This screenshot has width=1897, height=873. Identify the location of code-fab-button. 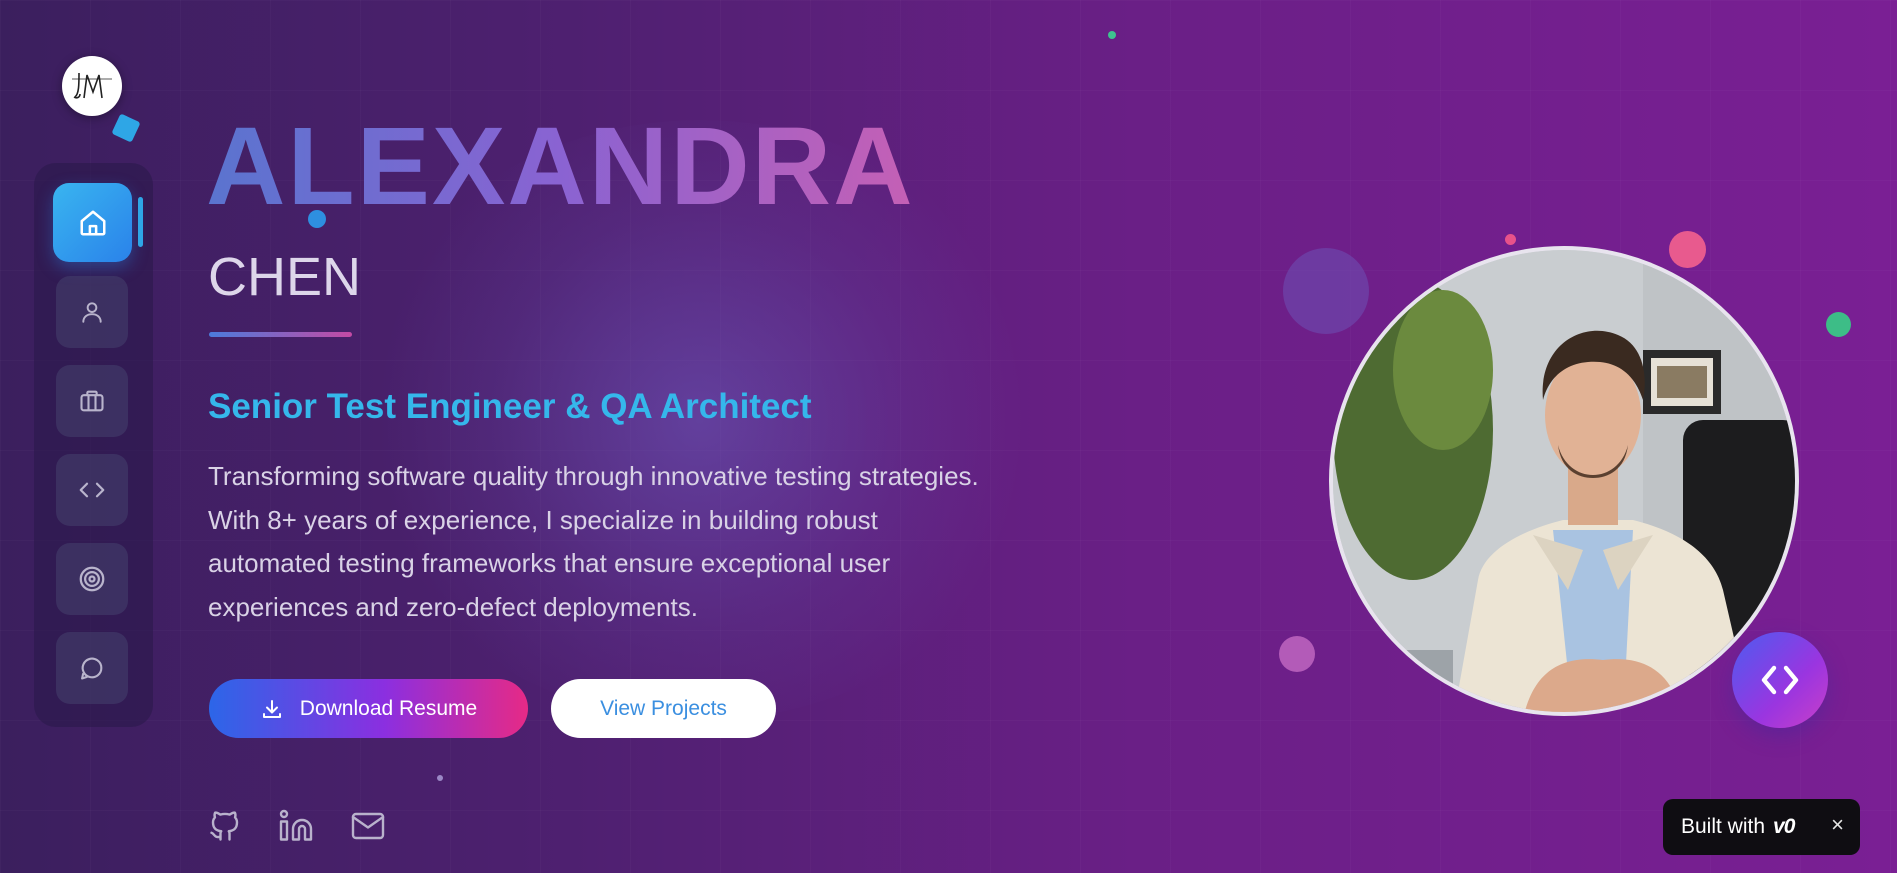
(1780, 680).